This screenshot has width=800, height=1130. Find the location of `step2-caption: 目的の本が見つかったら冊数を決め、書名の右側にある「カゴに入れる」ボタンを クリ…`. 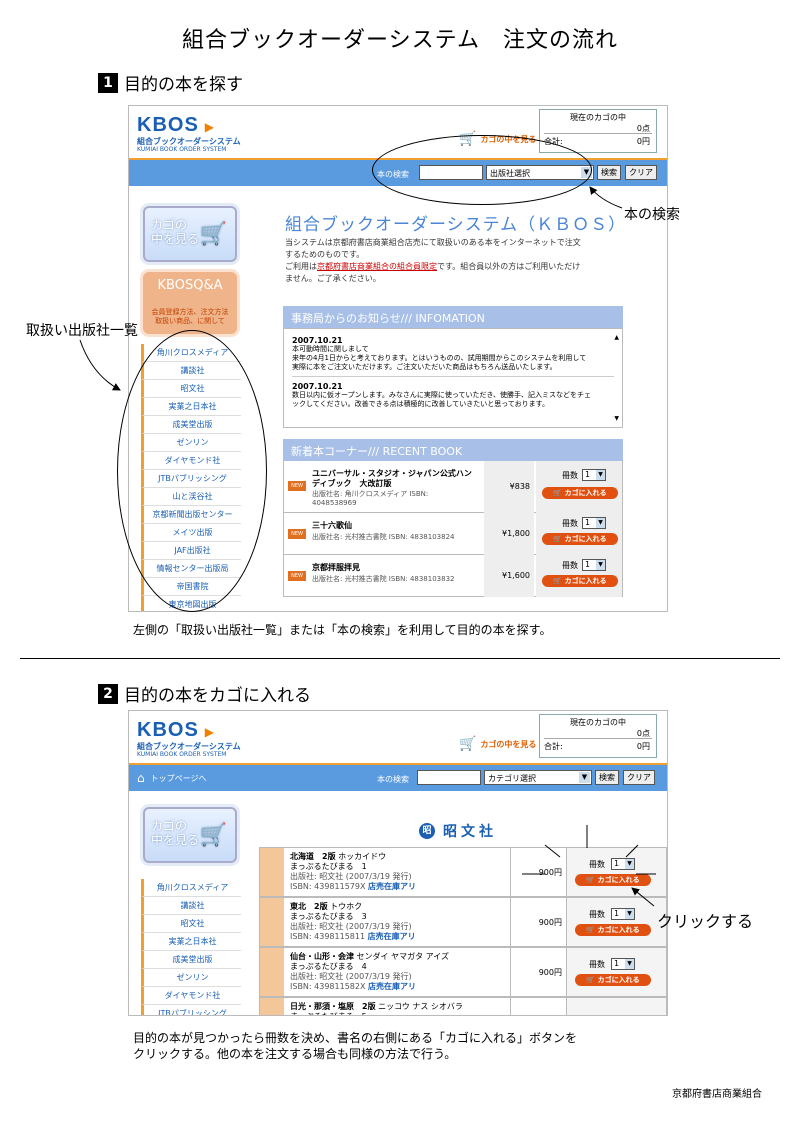

step2-caption: 目的の本が見つかったら冊数を決め、書名の右側にある「カゴに入れる」ボタンを クリ… is located at coordinates (355, 1046).